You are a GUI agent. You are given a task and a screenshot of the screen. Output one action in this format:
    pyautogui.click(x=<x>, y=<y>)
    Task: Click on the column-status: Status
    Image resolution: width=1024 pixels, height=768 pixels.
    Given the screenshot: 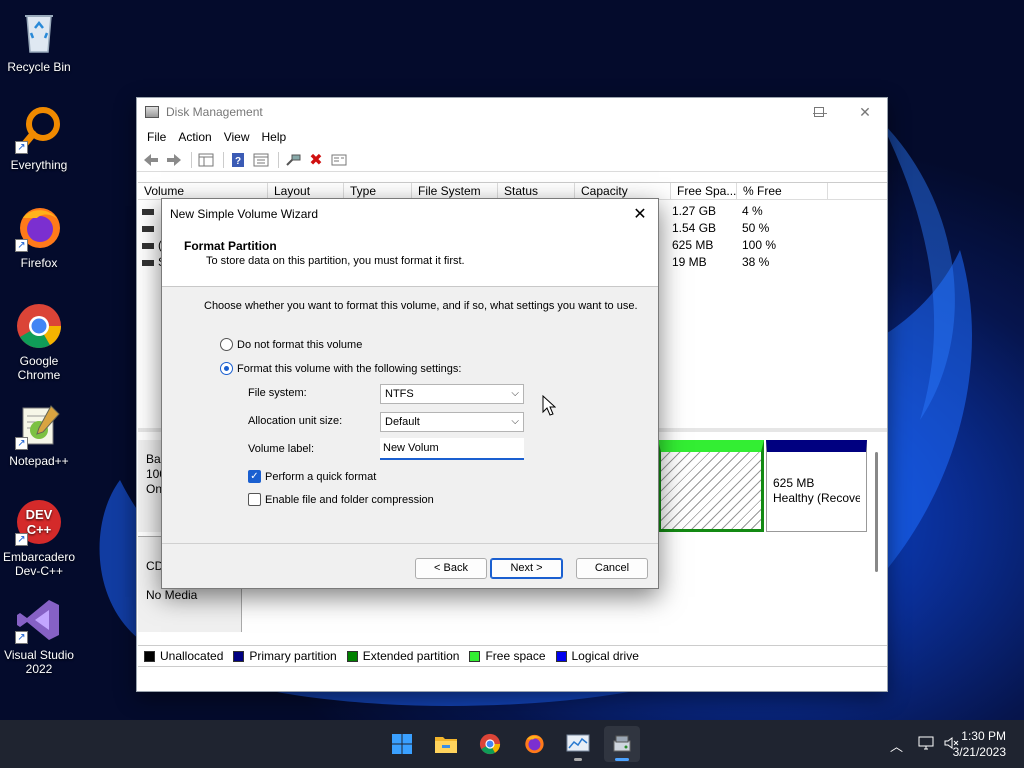 What is the action you would take?
    pyautogui.click(x=536, y=191)
    